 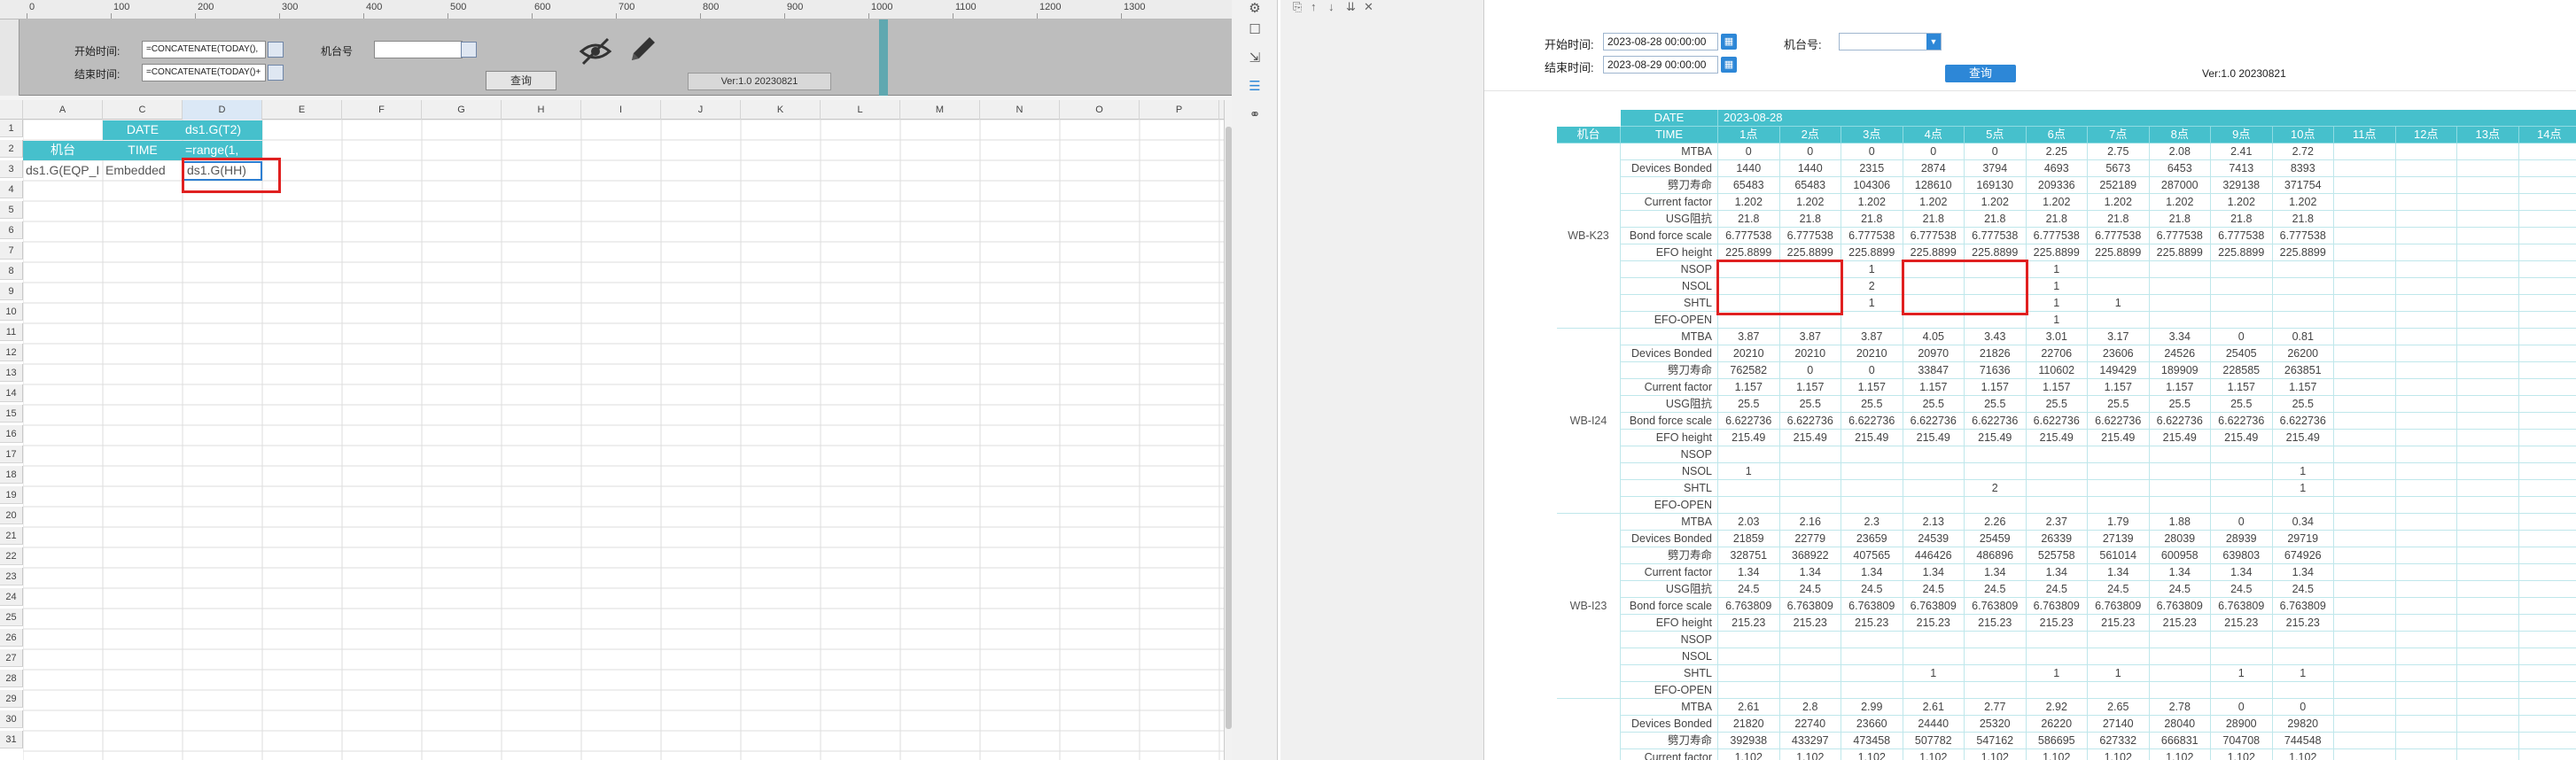 I want to click on column-header: L, so click(x=861, y=110).